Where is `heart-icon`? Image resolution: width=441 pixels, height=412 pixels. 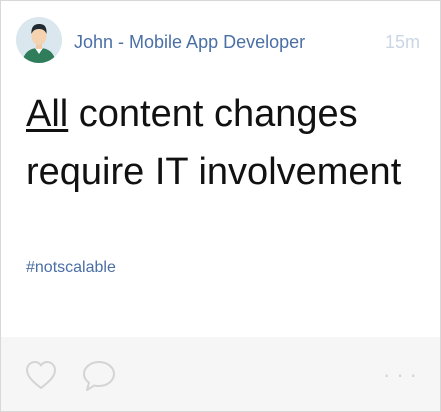 heart-icon is located at coordinates (41, 375).